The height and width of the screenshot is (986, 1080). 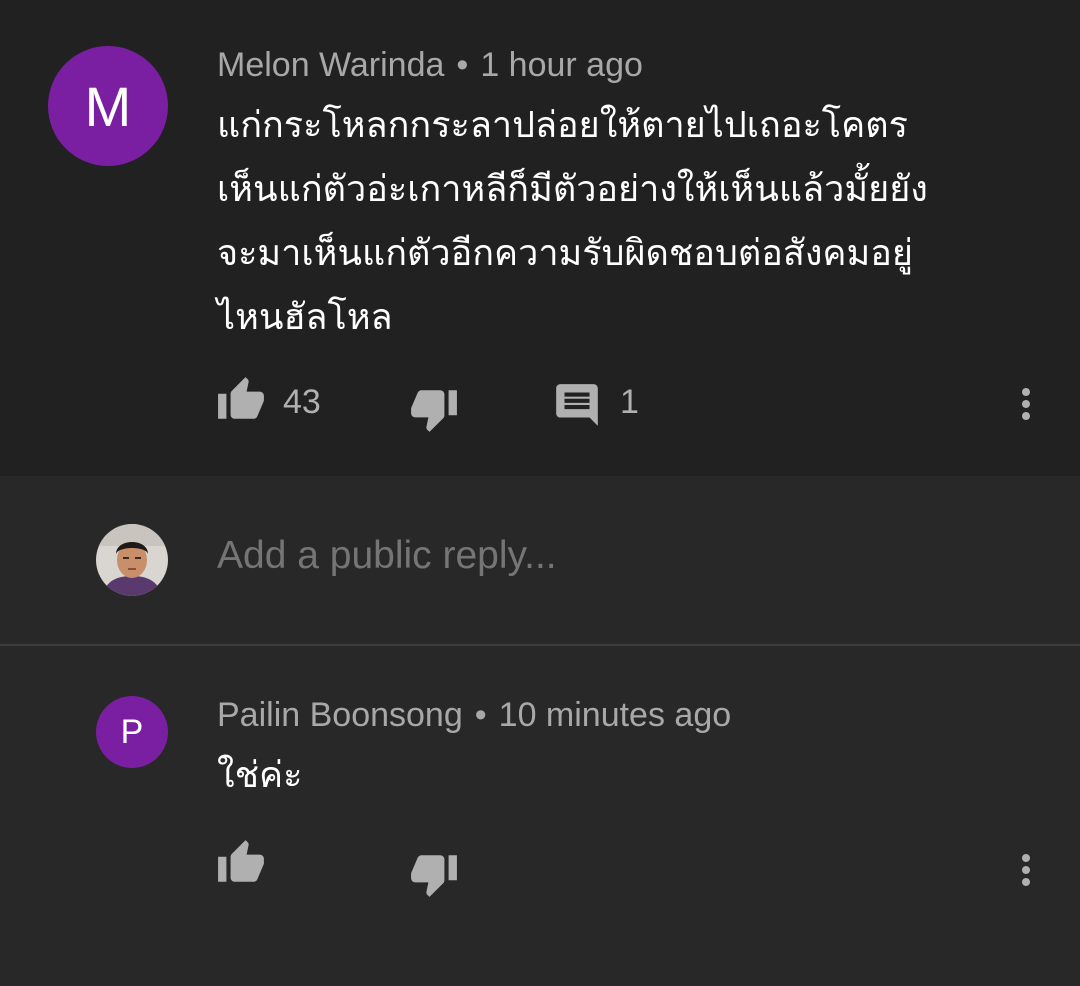 I want to click on author-name: Pailin Boonsong, so click(x=340, y=715).